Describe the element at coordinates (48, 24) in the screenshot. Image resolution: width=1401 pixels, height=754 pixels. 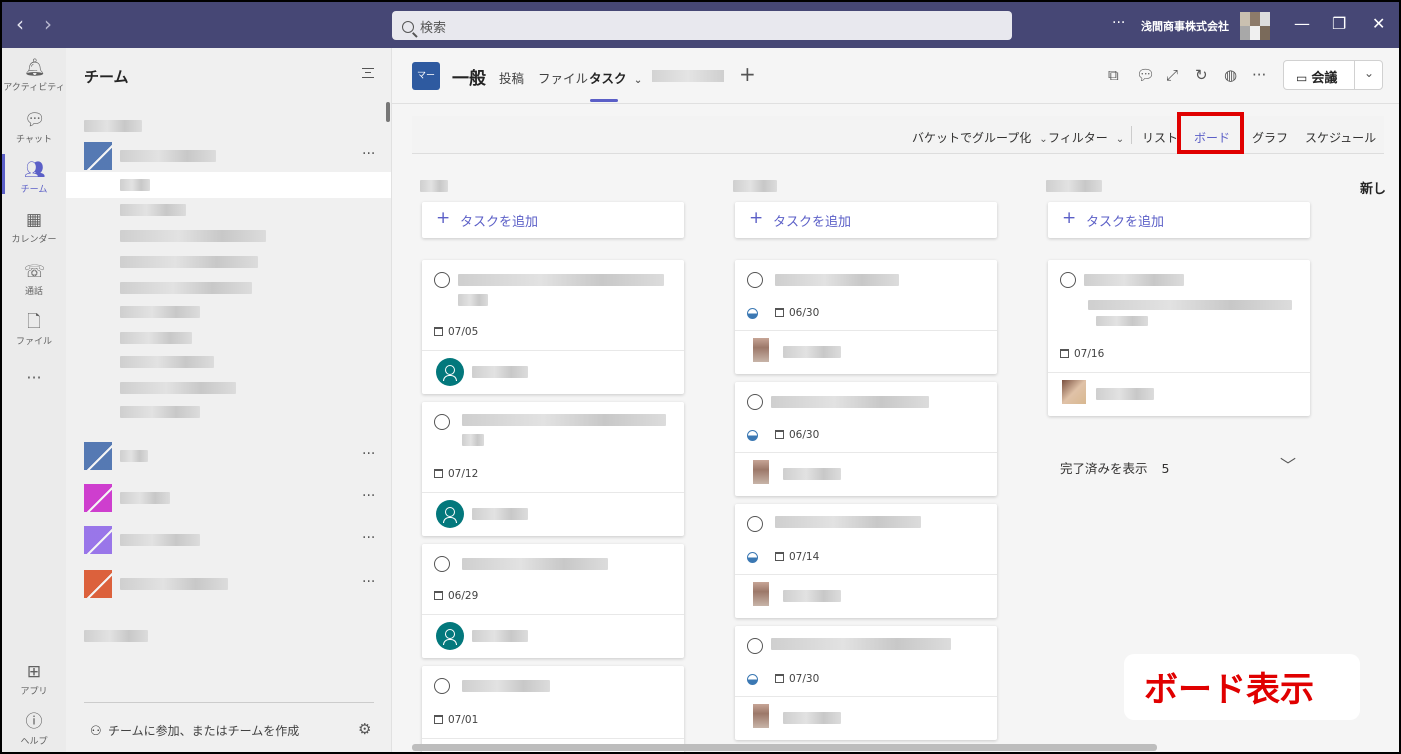
I see `forward-button: ›` at that location.